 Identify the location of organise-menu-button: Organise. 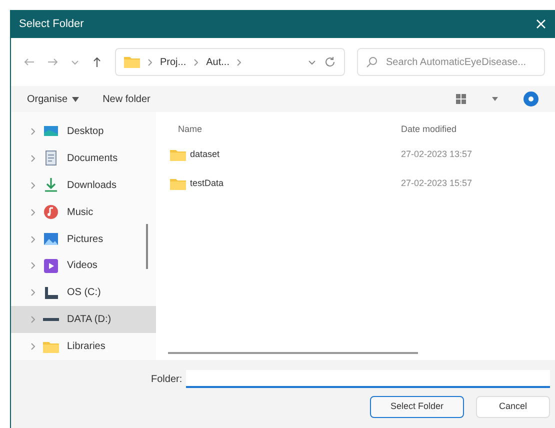
(53, 99).